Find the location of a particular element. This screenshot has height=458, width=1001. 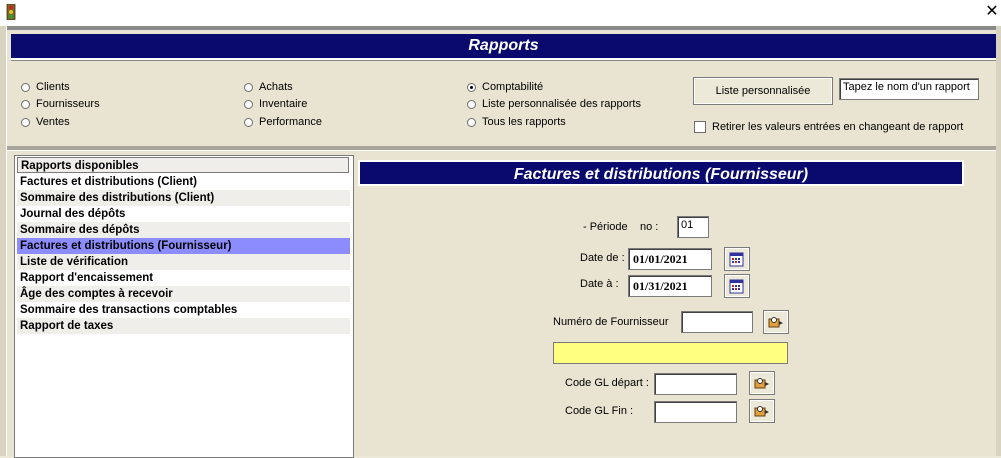

list-item: Liste de vérification is located at coordinates (183, 262).